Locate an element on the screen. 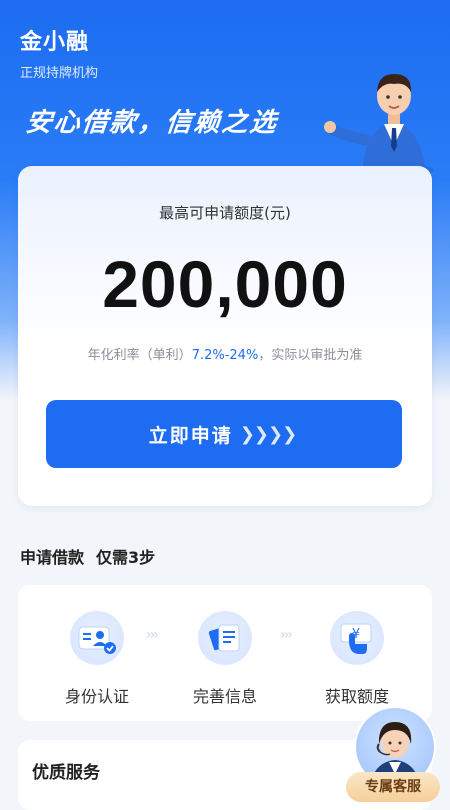 This screenshot has width=450, height=810. step-info: 完善信息 is located at coordinates (225, 659).